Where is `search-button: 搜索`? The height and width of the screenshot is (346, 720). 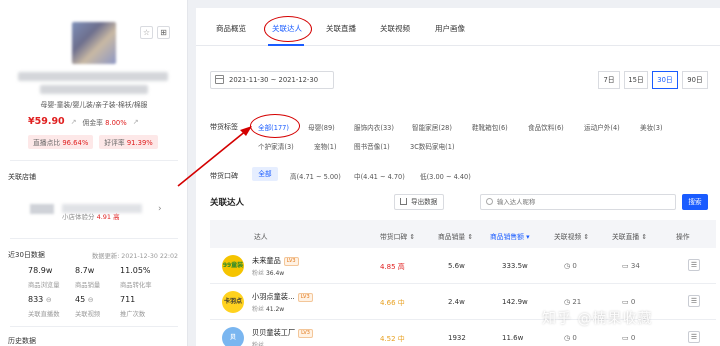 search-button: 搜索 is located at coordinates (695, 202).